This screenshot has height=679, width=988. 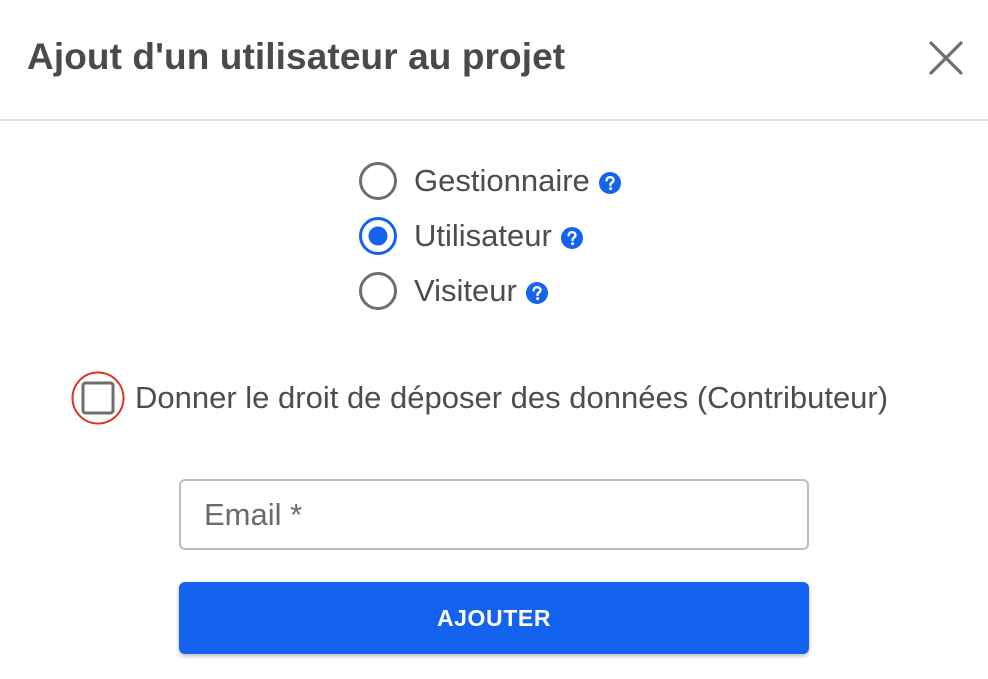 I want to click on radio-option-utilisateur: Utilisateur, so click(x=471, y=236).